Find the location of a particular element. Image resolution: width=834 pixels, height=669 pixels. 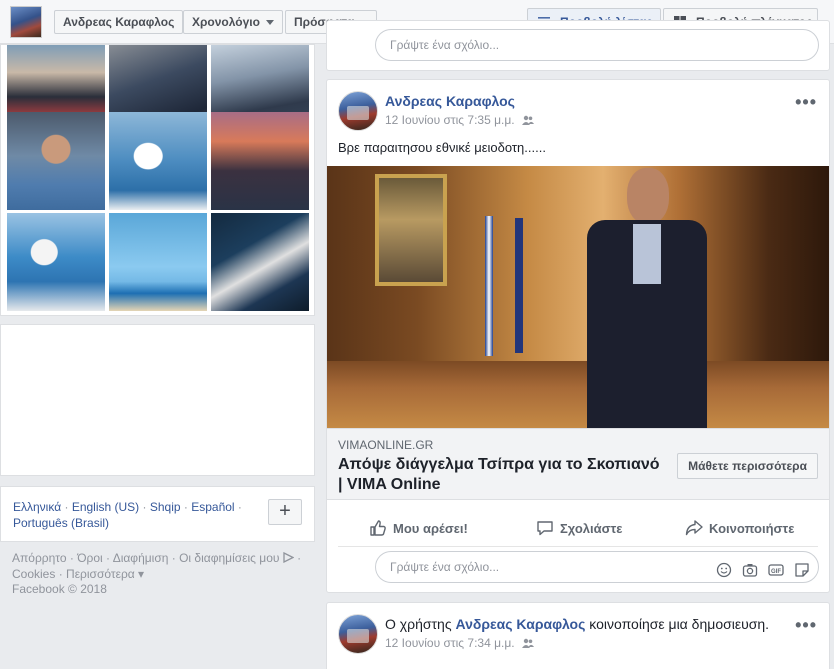

share-suffix: κοινοποίησε μια δημοσιευση. is located at coordinates (679, 624).